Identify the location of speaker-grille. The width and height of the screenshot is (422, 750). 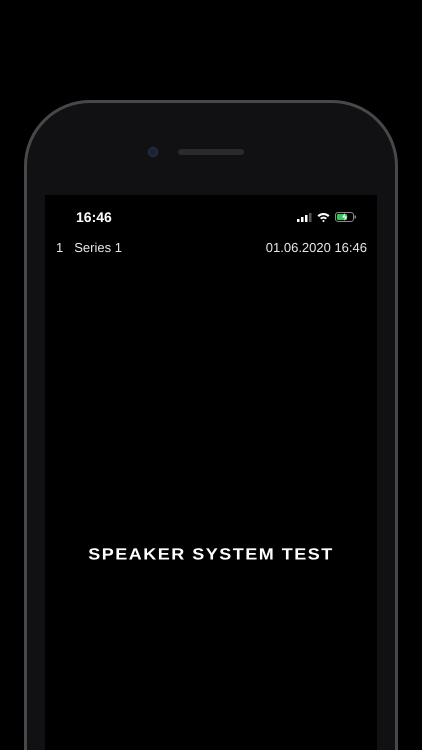
(211, 152).